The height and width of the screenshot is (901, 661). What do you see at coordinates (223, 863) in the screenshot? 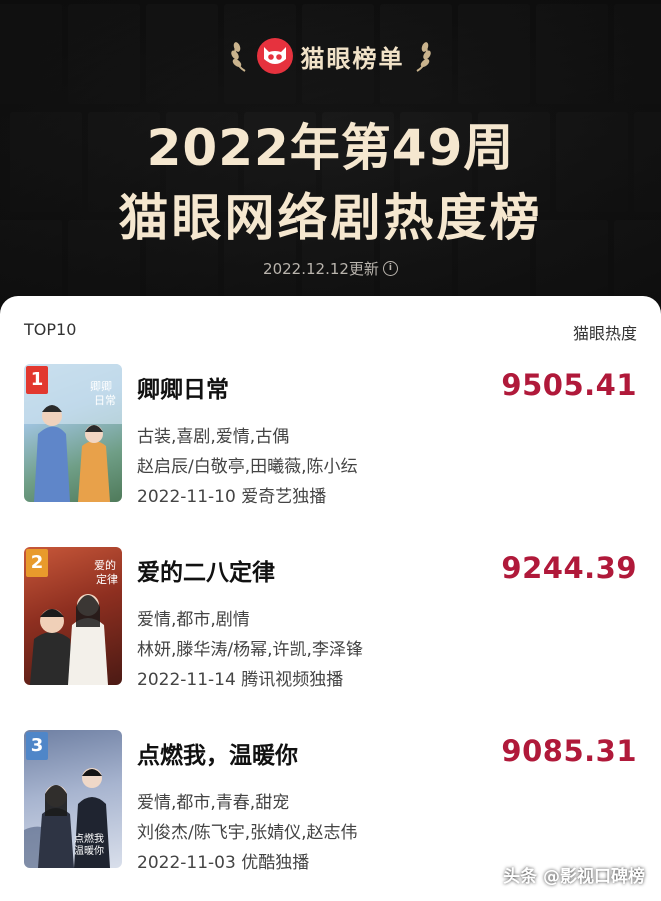
I see `drama-release: 2022-11-03 优酷独播` at bounding box center [223, 863].